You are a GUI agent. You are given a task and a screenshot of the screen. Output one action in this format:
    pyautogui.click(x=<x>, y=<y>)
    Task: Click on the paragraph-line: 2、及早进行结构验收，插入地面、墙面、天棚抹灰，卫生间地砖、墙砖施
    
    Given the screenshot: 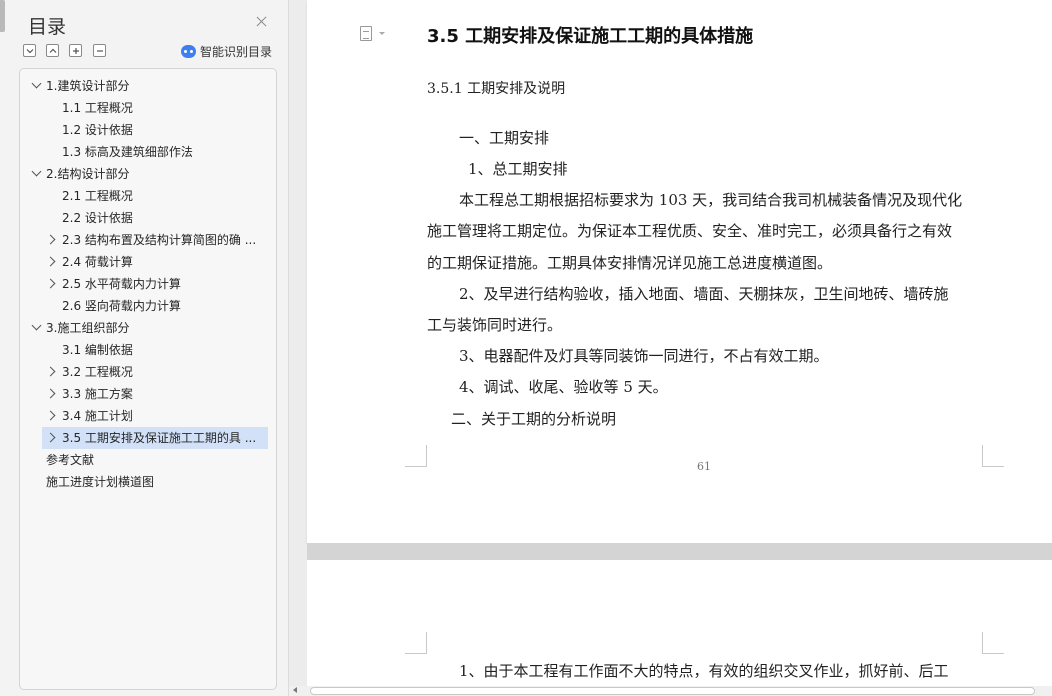 What is the action you would take?
    pyautogui.click(x=704, y=294)
    